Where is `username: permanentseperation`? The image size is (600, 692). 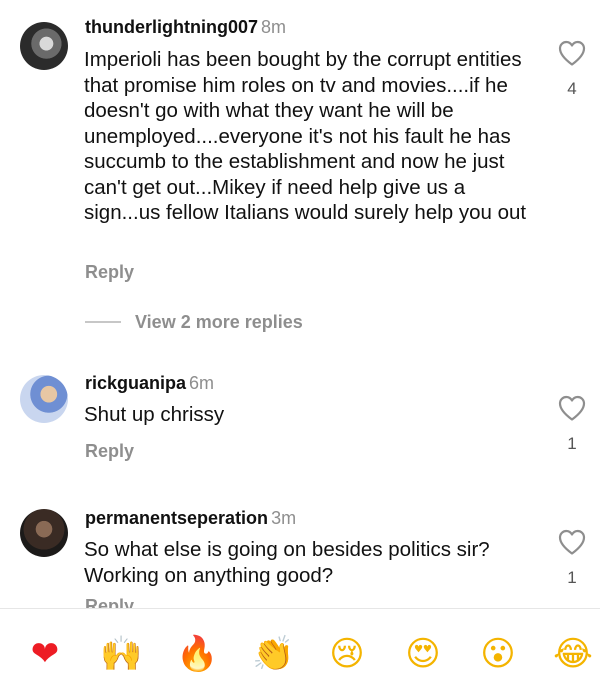 username: permanentseperation is located at coordinates (176, 518).